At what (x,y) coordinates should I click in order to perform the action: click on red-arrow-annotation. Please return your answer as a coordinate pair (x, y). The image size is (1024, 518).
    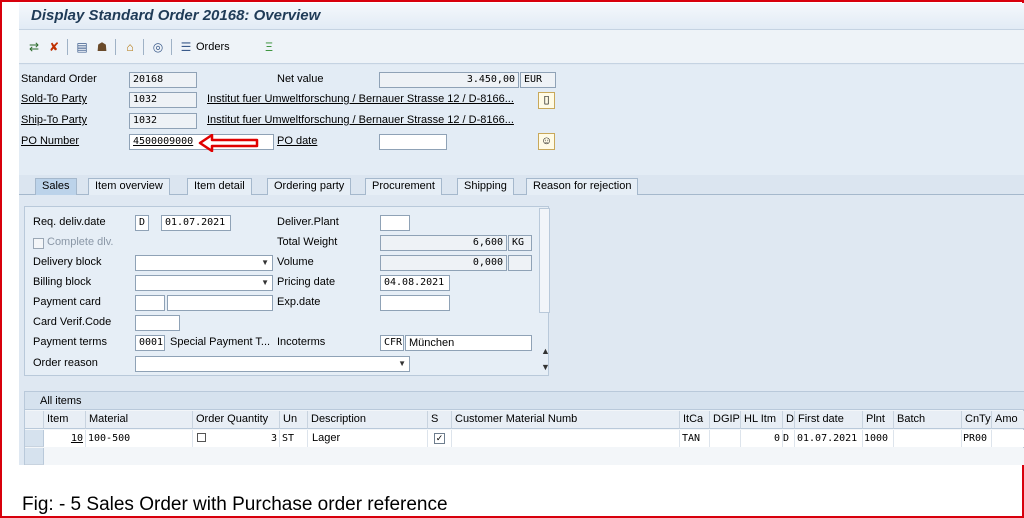
    Looking at the image, I should click on (228, 143).